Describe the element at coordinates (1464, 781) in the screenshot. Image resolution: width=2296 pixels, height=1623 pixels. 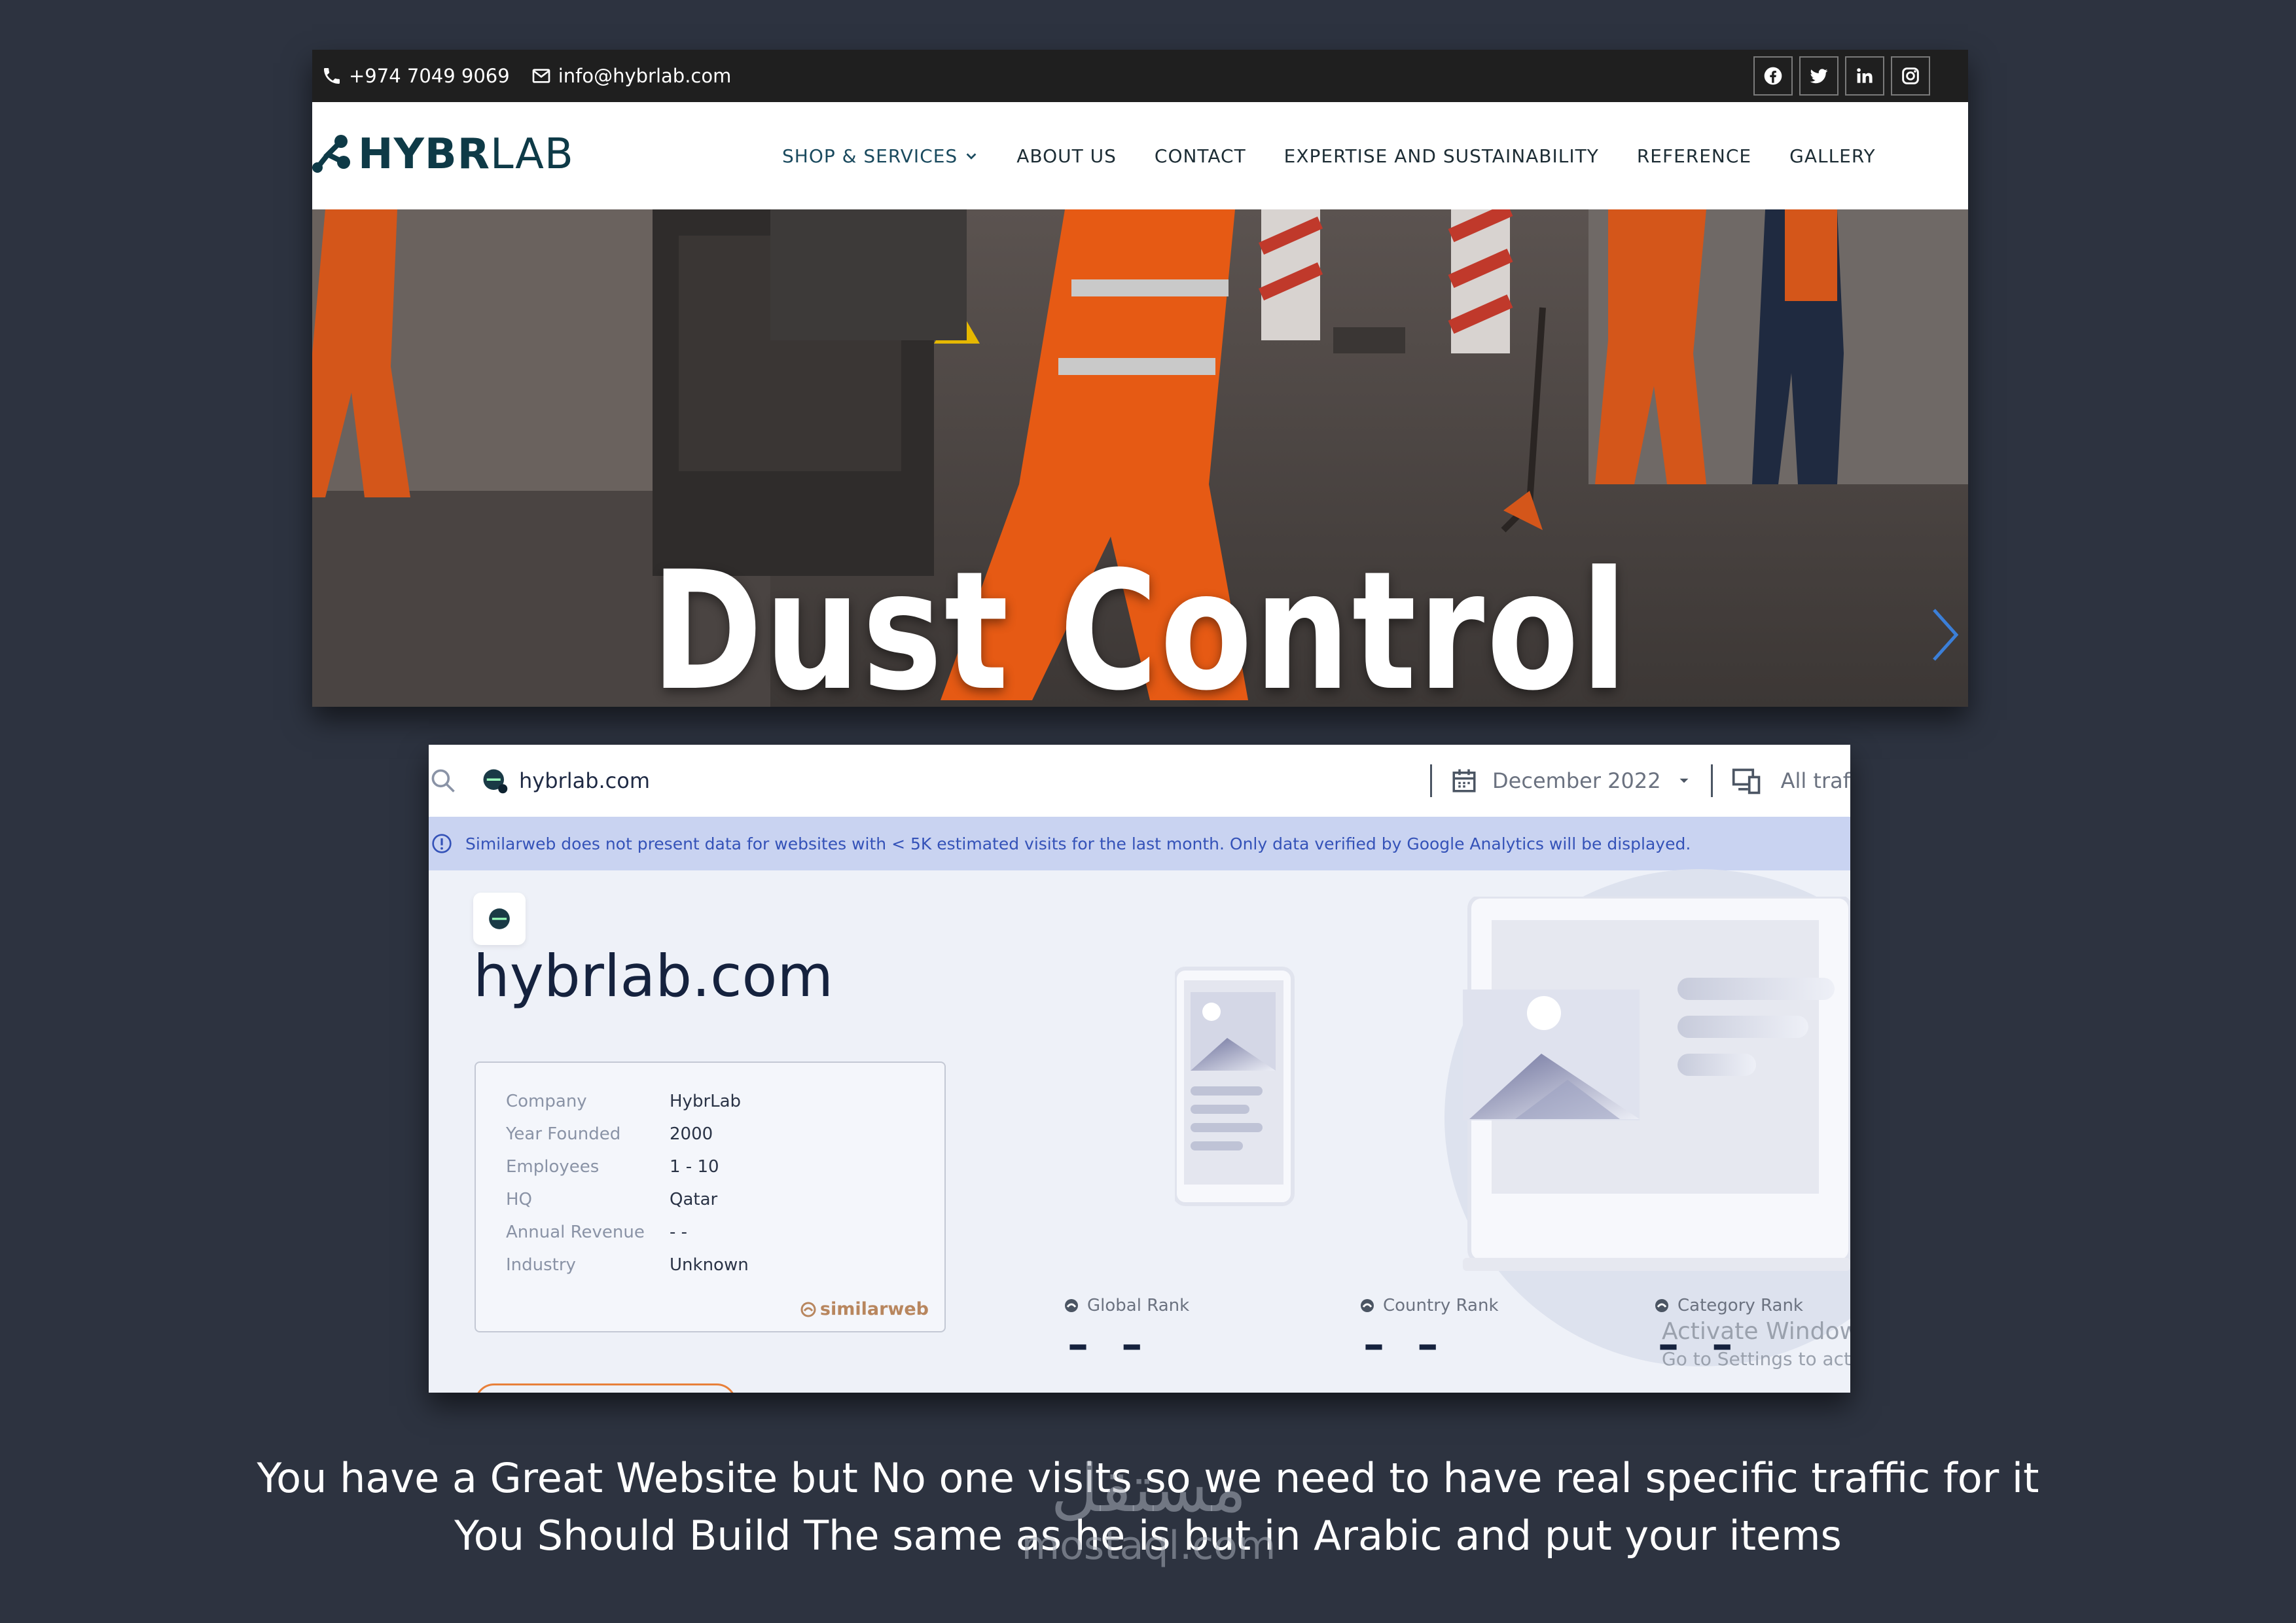
I see `calendar-icon` at that location.